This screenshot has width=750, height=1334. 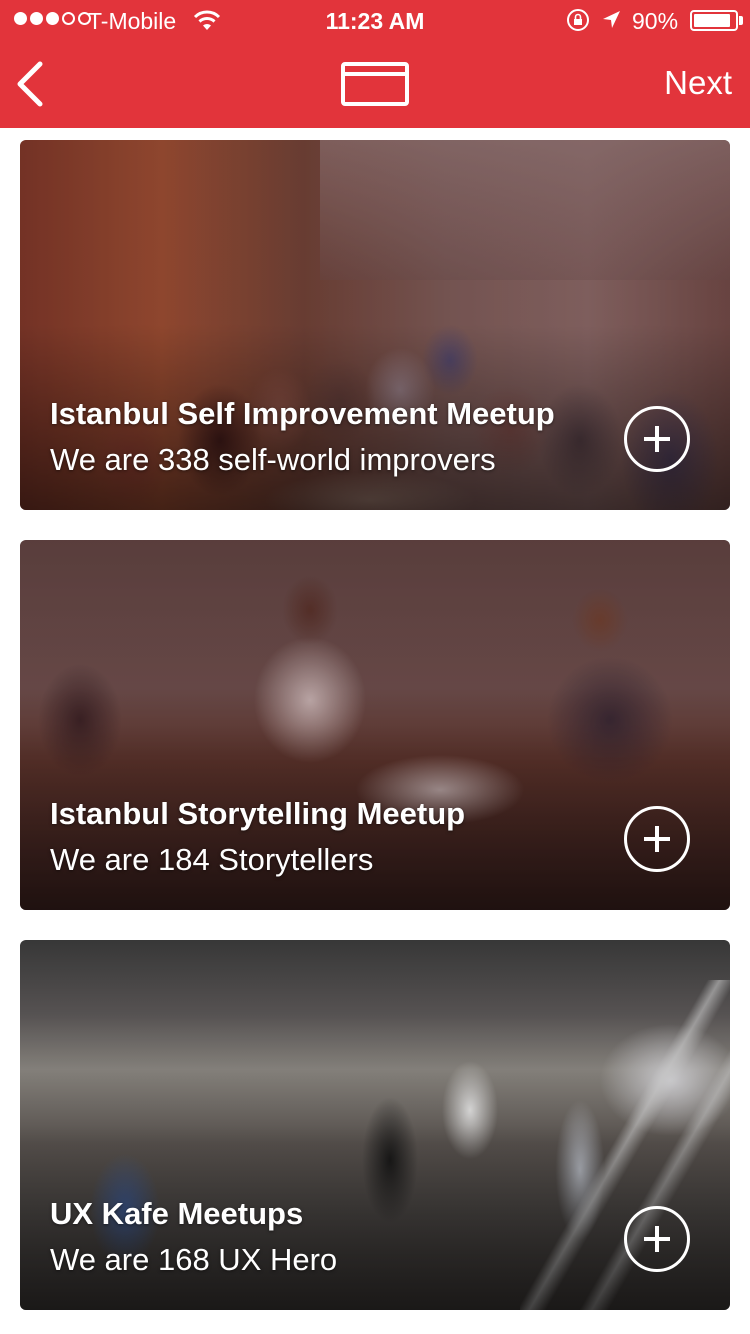 I want to click on card-icon, so click(x=375, y=84).